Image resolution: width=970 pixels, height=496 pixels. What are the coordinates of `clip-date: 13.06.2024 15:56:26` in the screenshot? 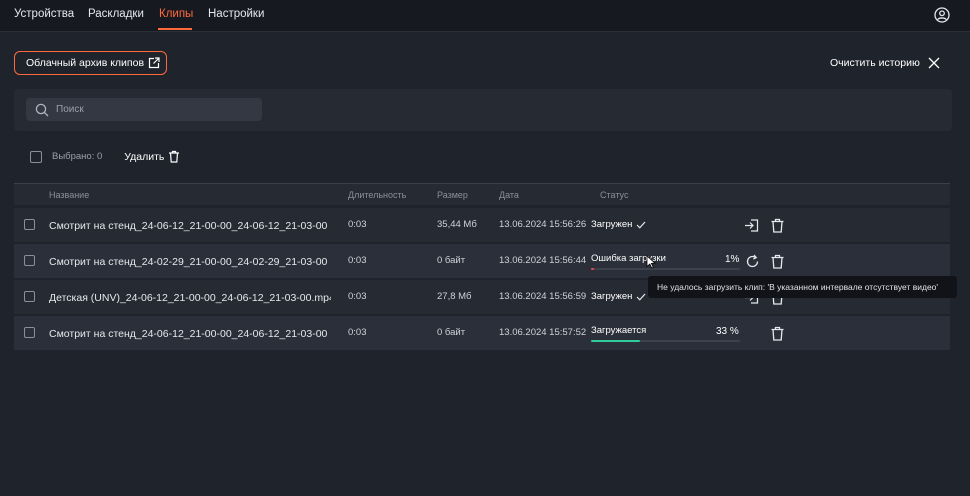 It's located at (543, 224).